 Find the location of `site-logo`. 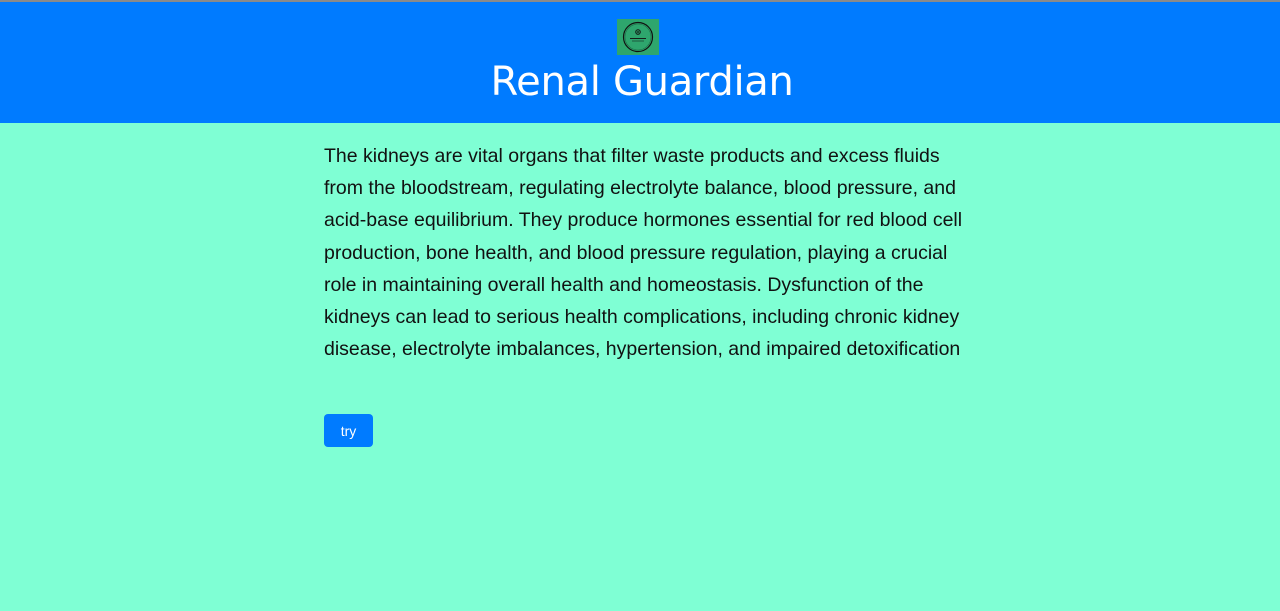

site-logo is located at coordinates (638, 37).